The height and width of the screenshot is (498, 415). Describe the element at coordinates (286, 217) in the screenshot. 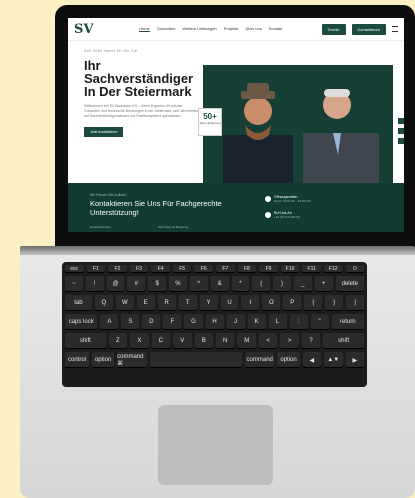

I see `phone-number: +43 (0) 316 000 00` at that location.